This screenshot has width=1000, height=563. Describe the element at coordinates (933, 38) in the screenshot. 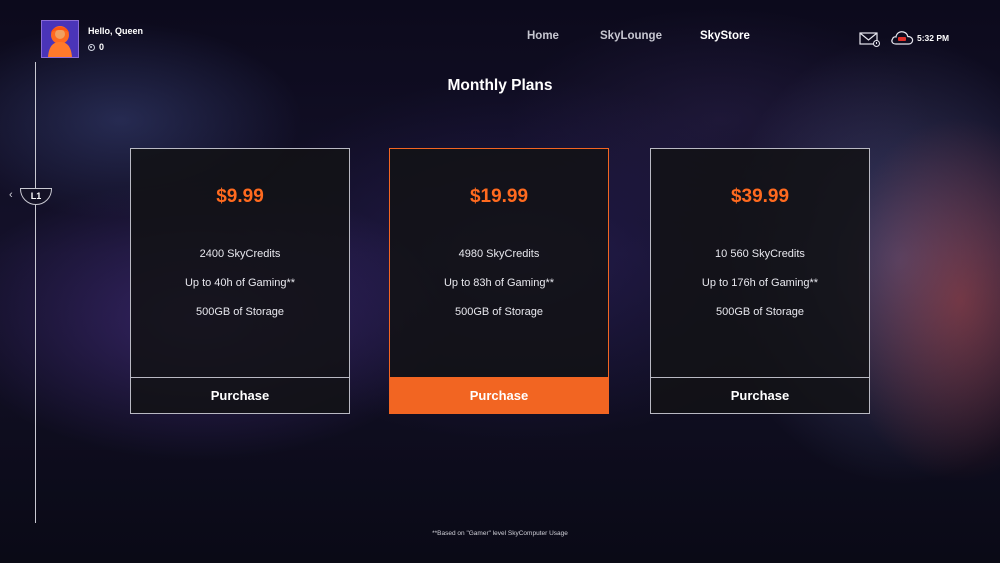

I see `clock: 5:32 PM` at that location.